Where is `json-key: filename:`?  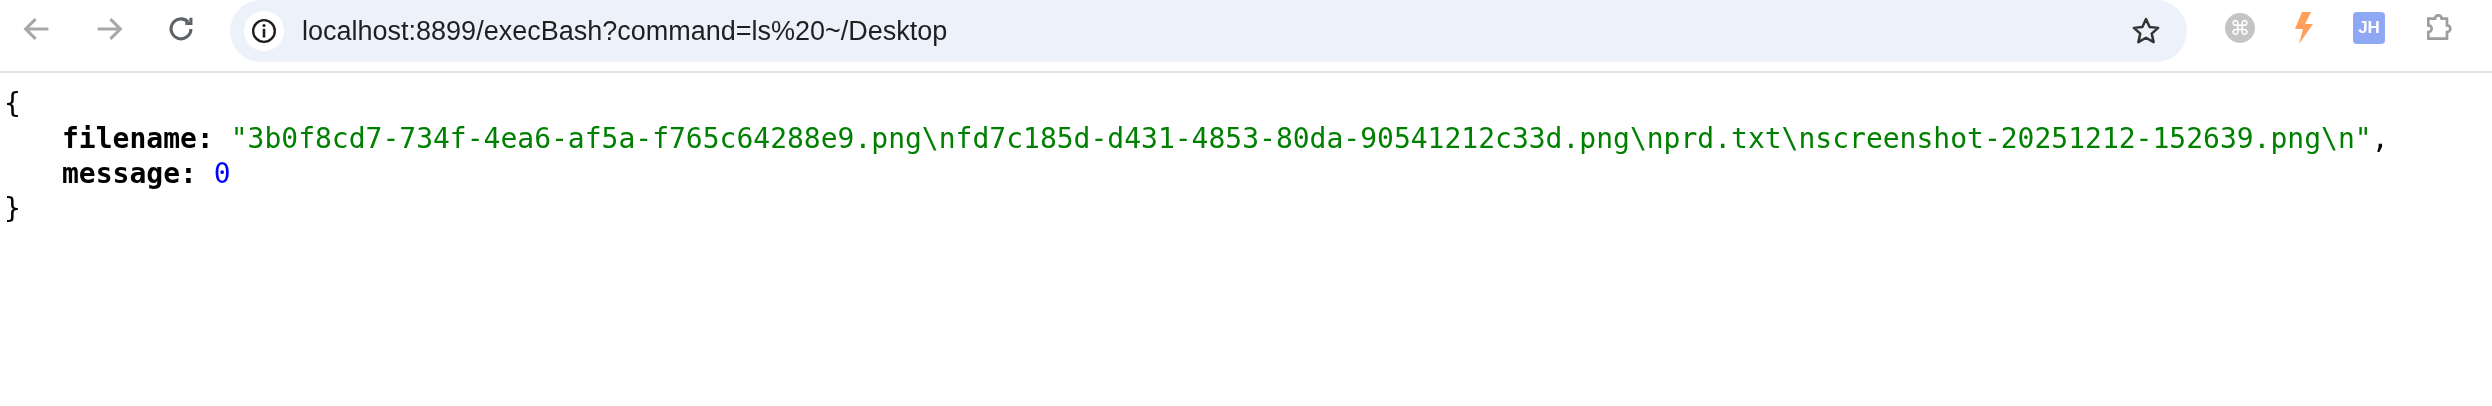 json-key: filename: is located at coordinates (138, 138).